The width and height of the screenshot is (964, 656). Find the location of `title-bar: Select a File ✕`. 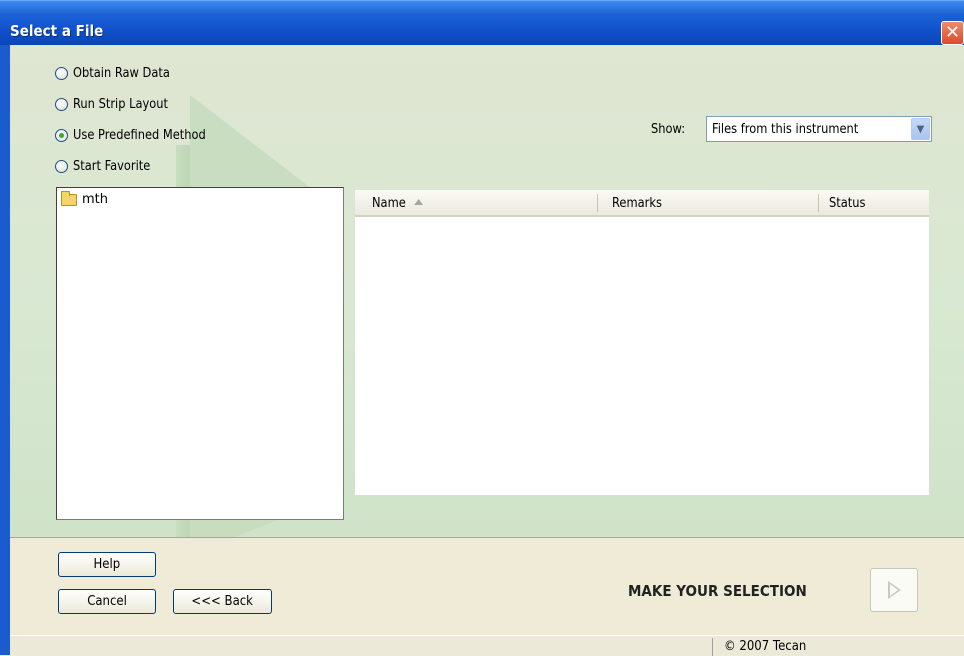

title-bar: Select a File ✕ is located at coordinates (482, 22).